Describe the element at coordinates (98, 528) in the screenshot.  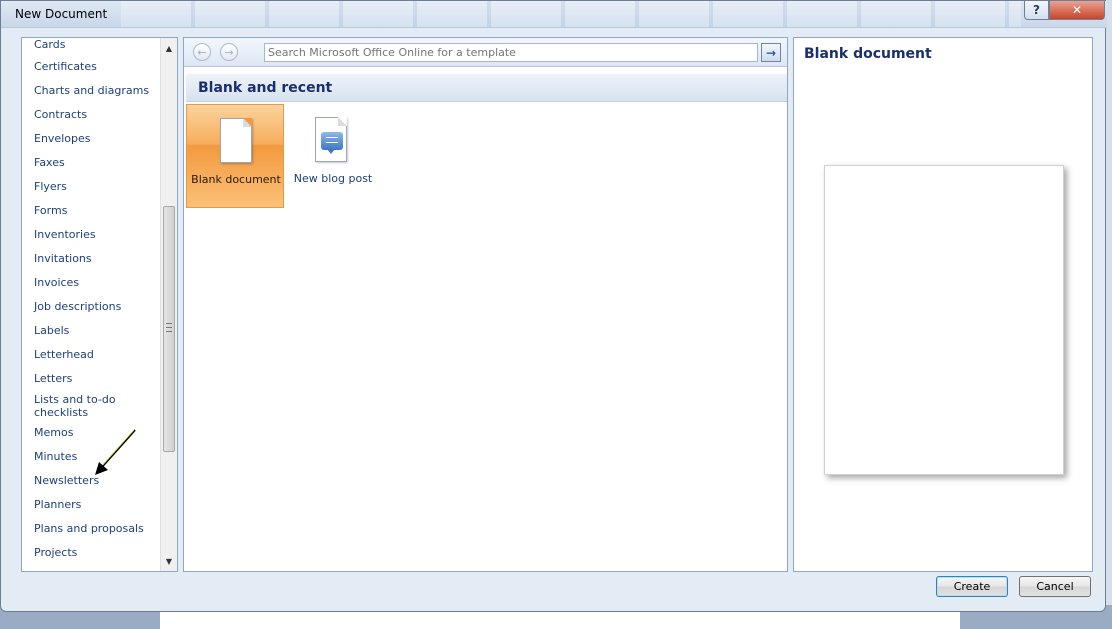
I see `category-item-plans-and-proposals: Plans and proposals` at that location.